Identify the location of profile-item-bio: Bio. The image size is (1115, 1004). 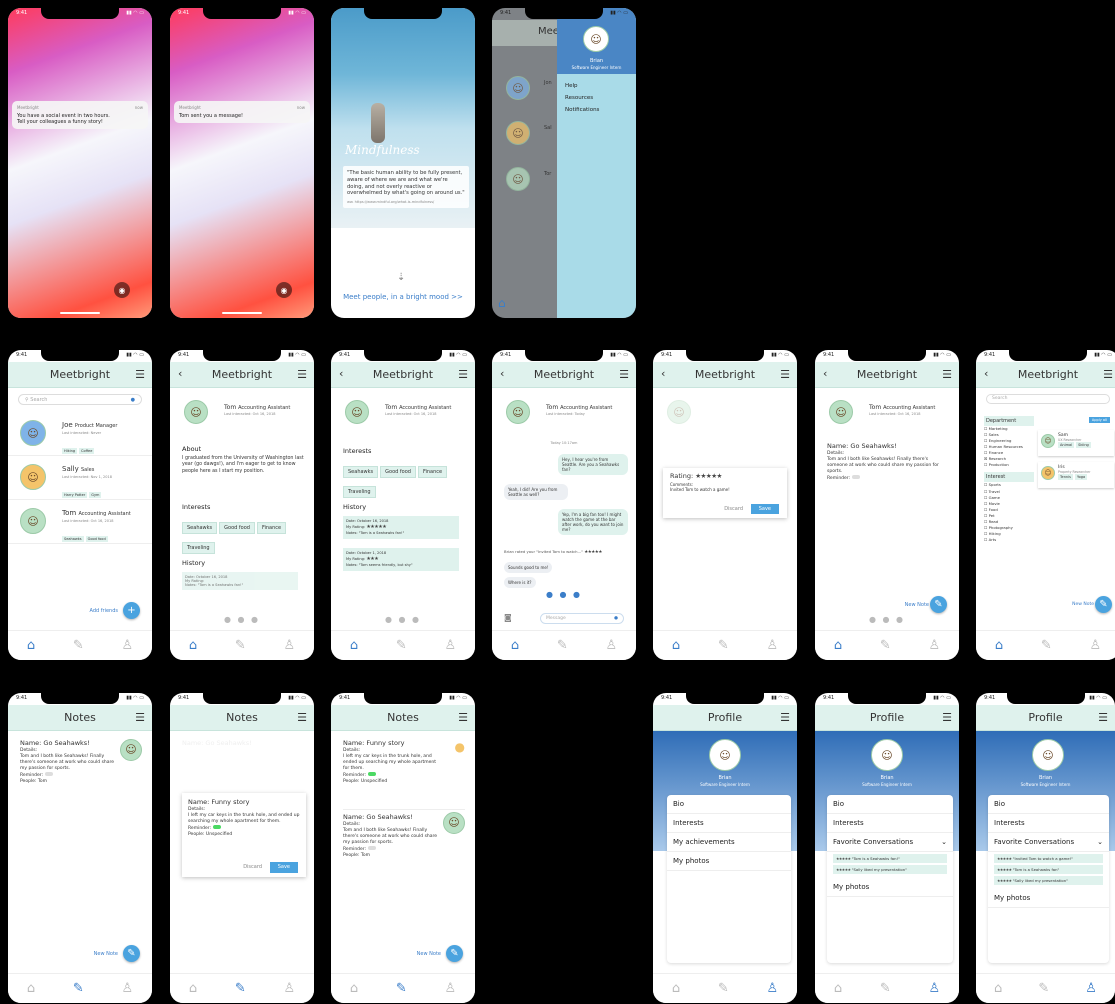
(729, 804).